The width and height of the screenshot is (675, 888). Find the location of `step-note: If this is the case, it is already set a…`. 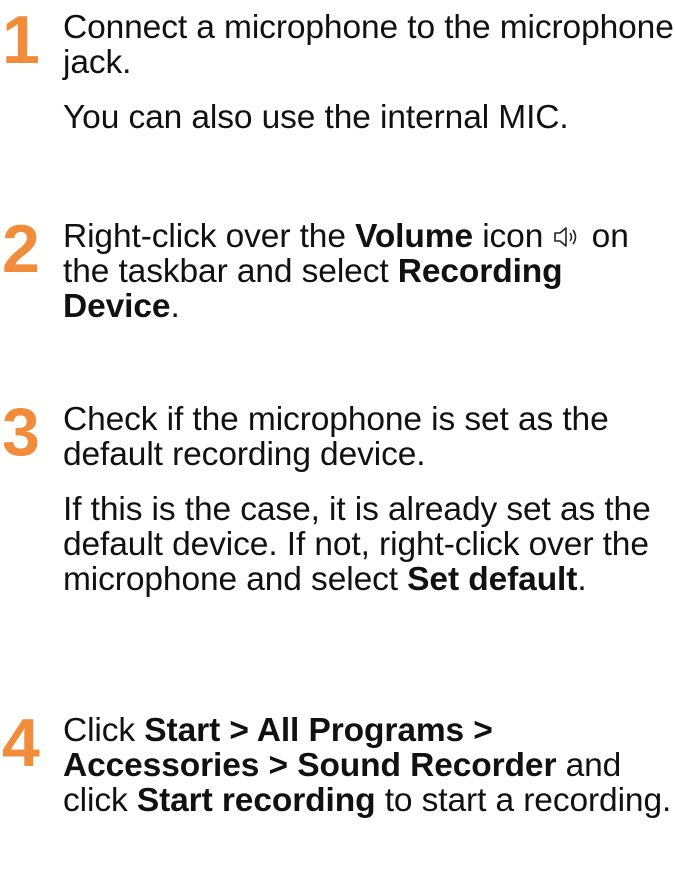

step-note: If this is the case, it is already set a… is located at coordinates (357, 544).